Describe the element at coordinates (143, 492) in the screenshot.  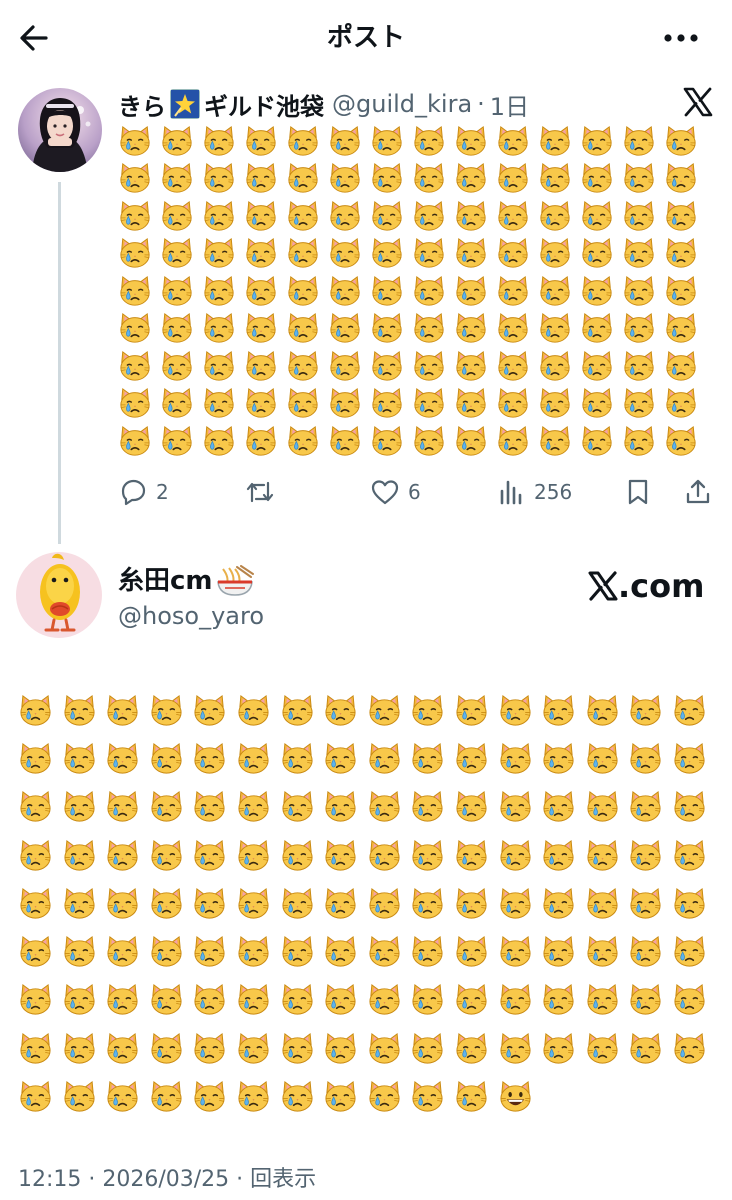
I see `reply-button: 2` at that location.